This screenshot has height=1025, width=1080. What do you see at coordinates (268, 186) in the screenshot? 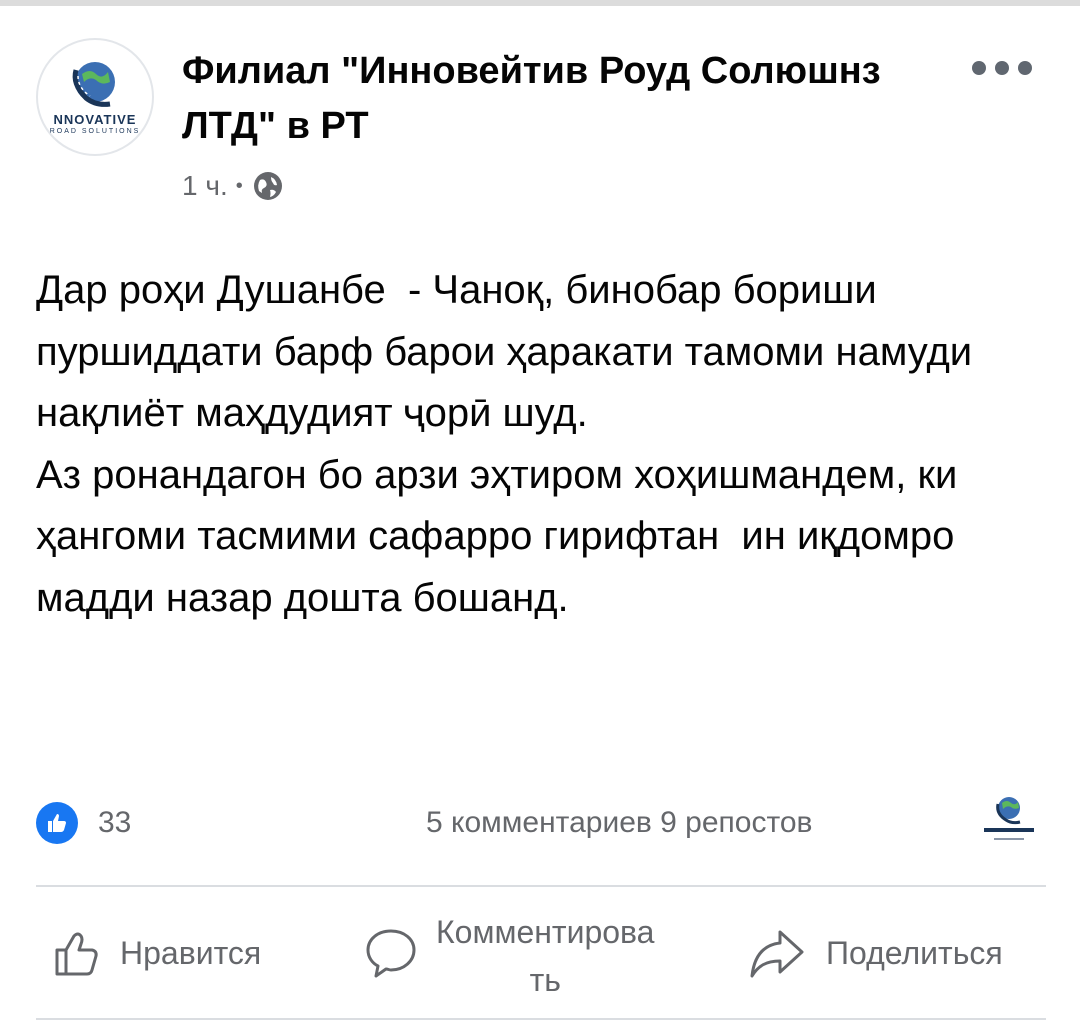
I see `globe-icon` at bounding box center [268, 186].